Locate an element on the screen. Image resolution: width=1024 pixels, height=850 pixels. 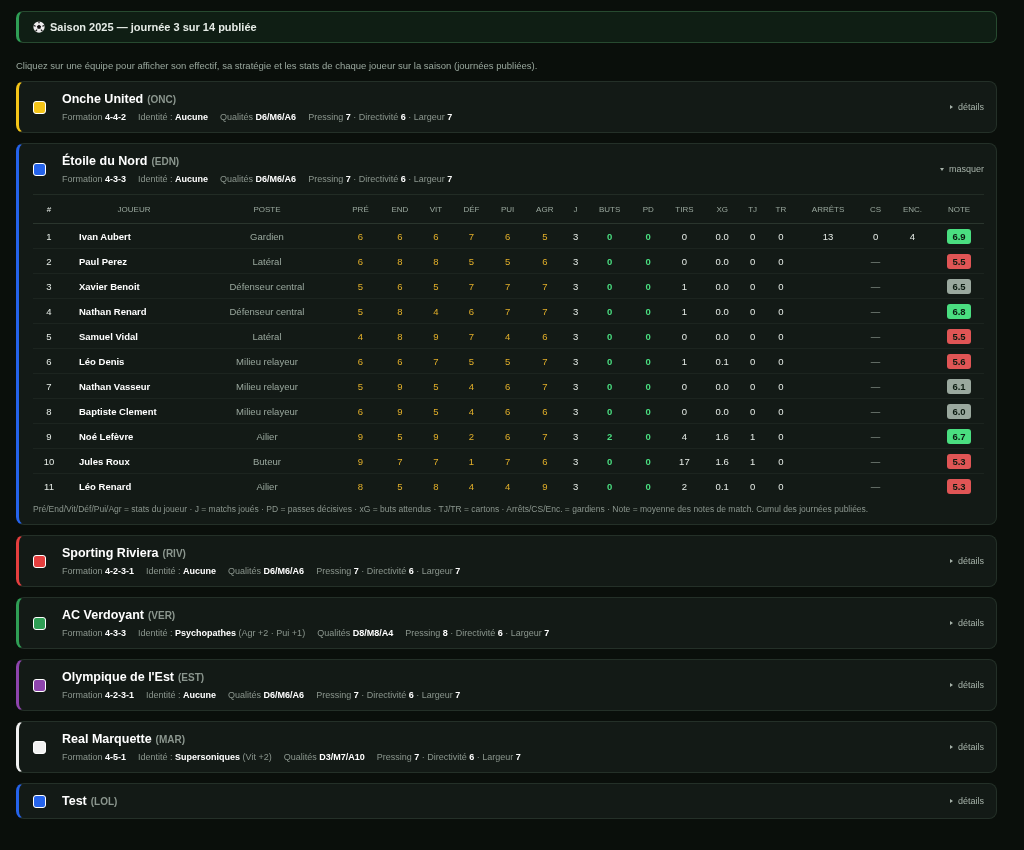
team-code: (VER) is located at coordinates (161, 615).